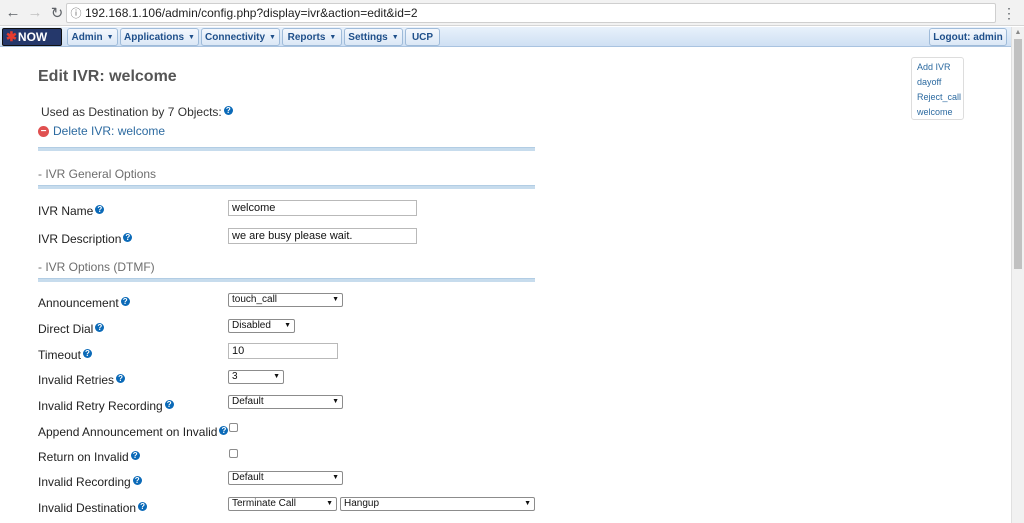 Image resolution: width=1024 pixels, height=523 pixels. What do you see at coordinates (437, 504) in the screenshot?
I see `invalid-destination-select: Hangup ▼` at bounding box center [437, 504].